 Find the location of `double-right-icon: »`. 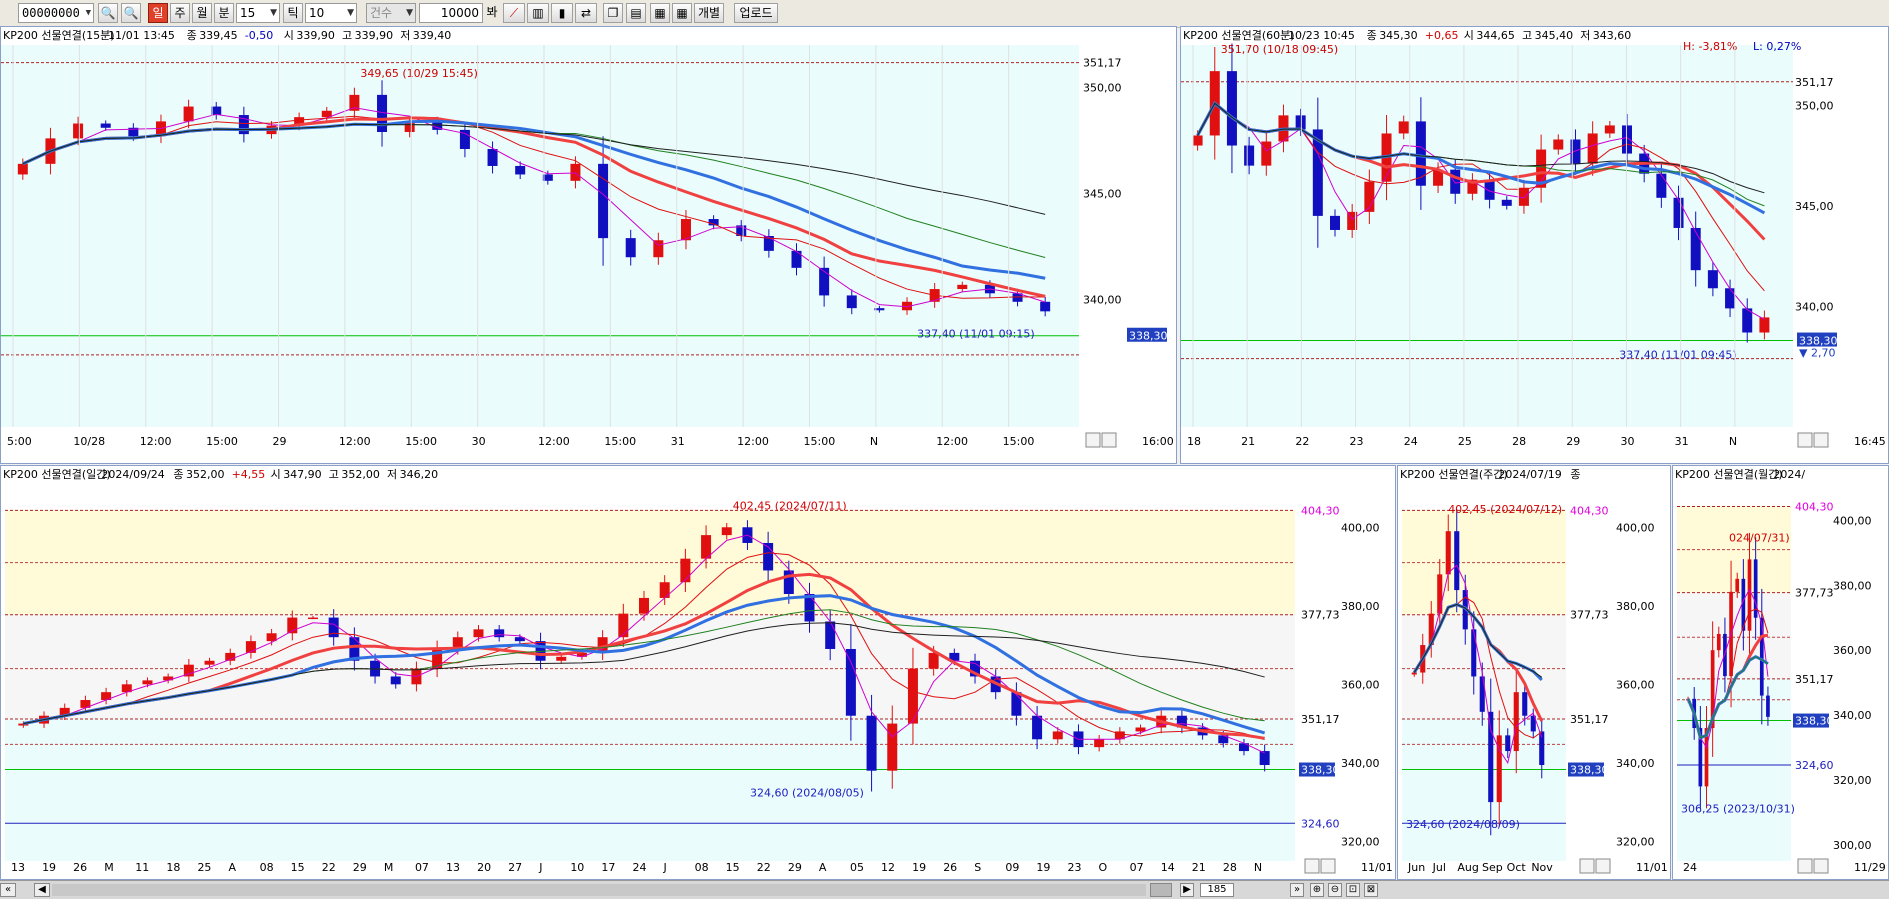

double-right-icon: » is located at coordinates (1297, 889).